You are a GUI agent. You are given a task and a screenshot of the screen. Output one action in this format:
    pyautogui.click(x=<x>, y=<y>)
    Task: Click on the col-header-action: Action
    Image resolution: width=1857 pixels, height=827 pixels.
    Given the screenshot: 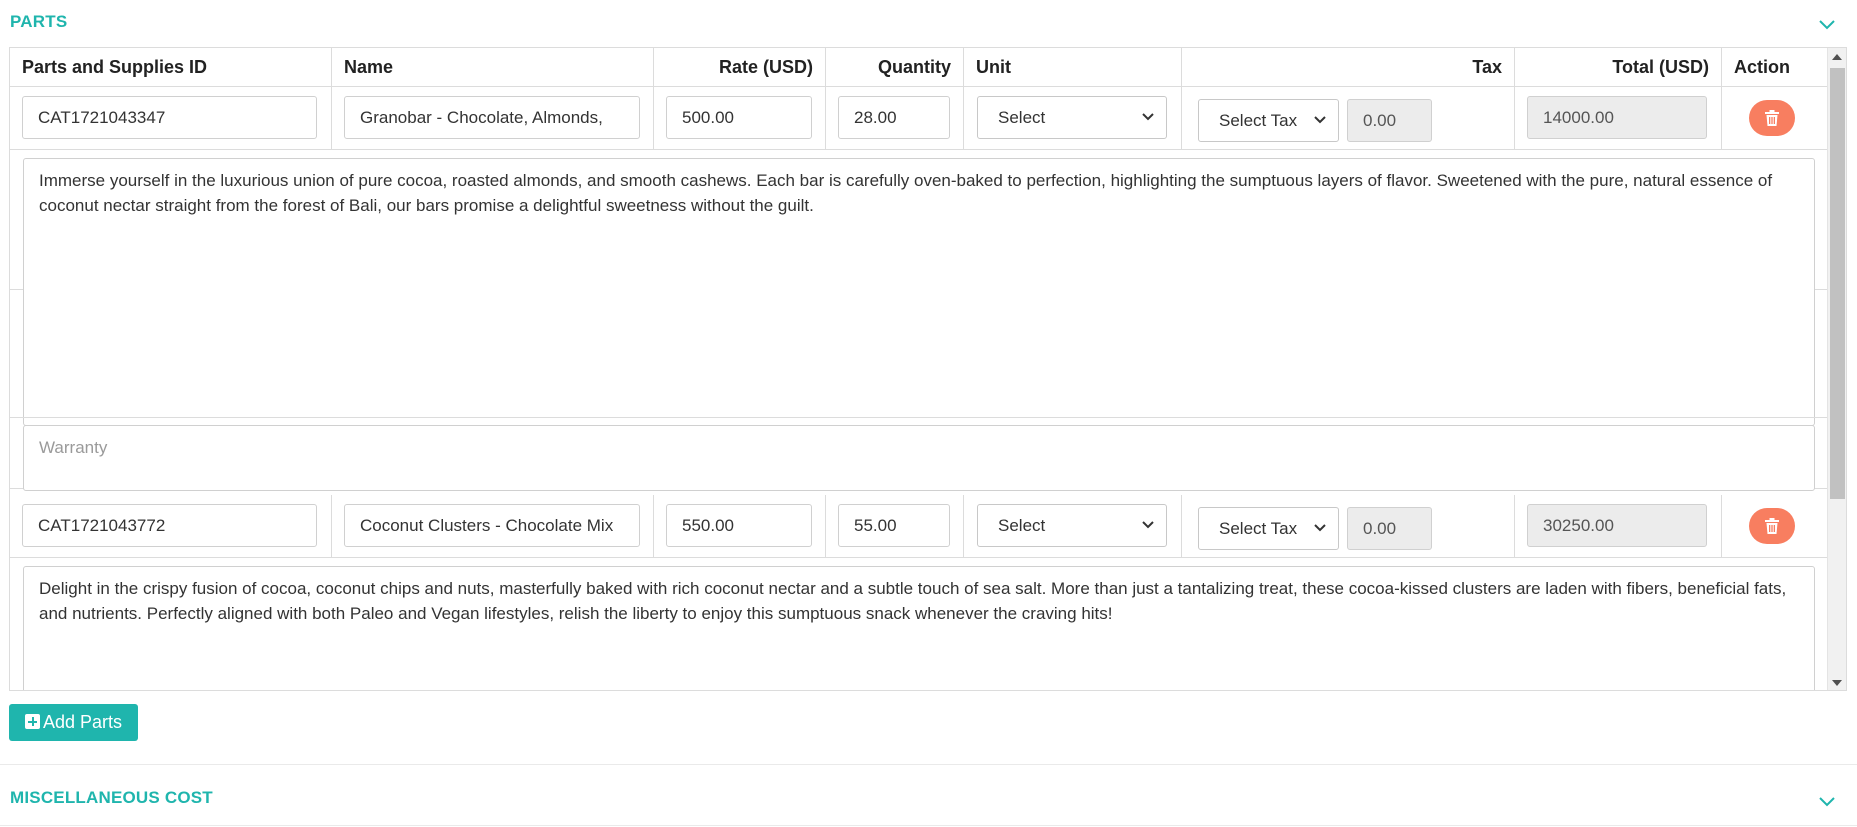 What is the action you would take?
    pyautogui.click(x=1762, y=67)
    